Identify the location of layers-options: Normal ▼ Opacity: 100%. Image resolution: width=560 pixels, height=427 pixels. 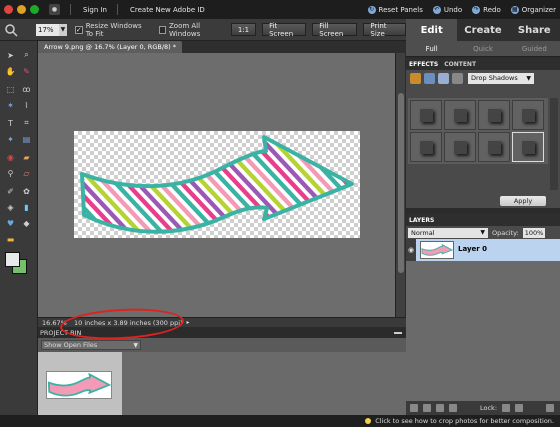
(483, 232).